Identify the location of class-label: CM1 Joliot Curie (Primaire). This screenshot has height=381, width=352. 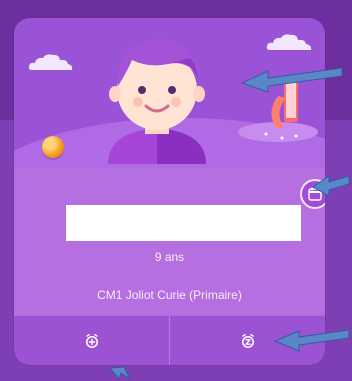
(169, 295).